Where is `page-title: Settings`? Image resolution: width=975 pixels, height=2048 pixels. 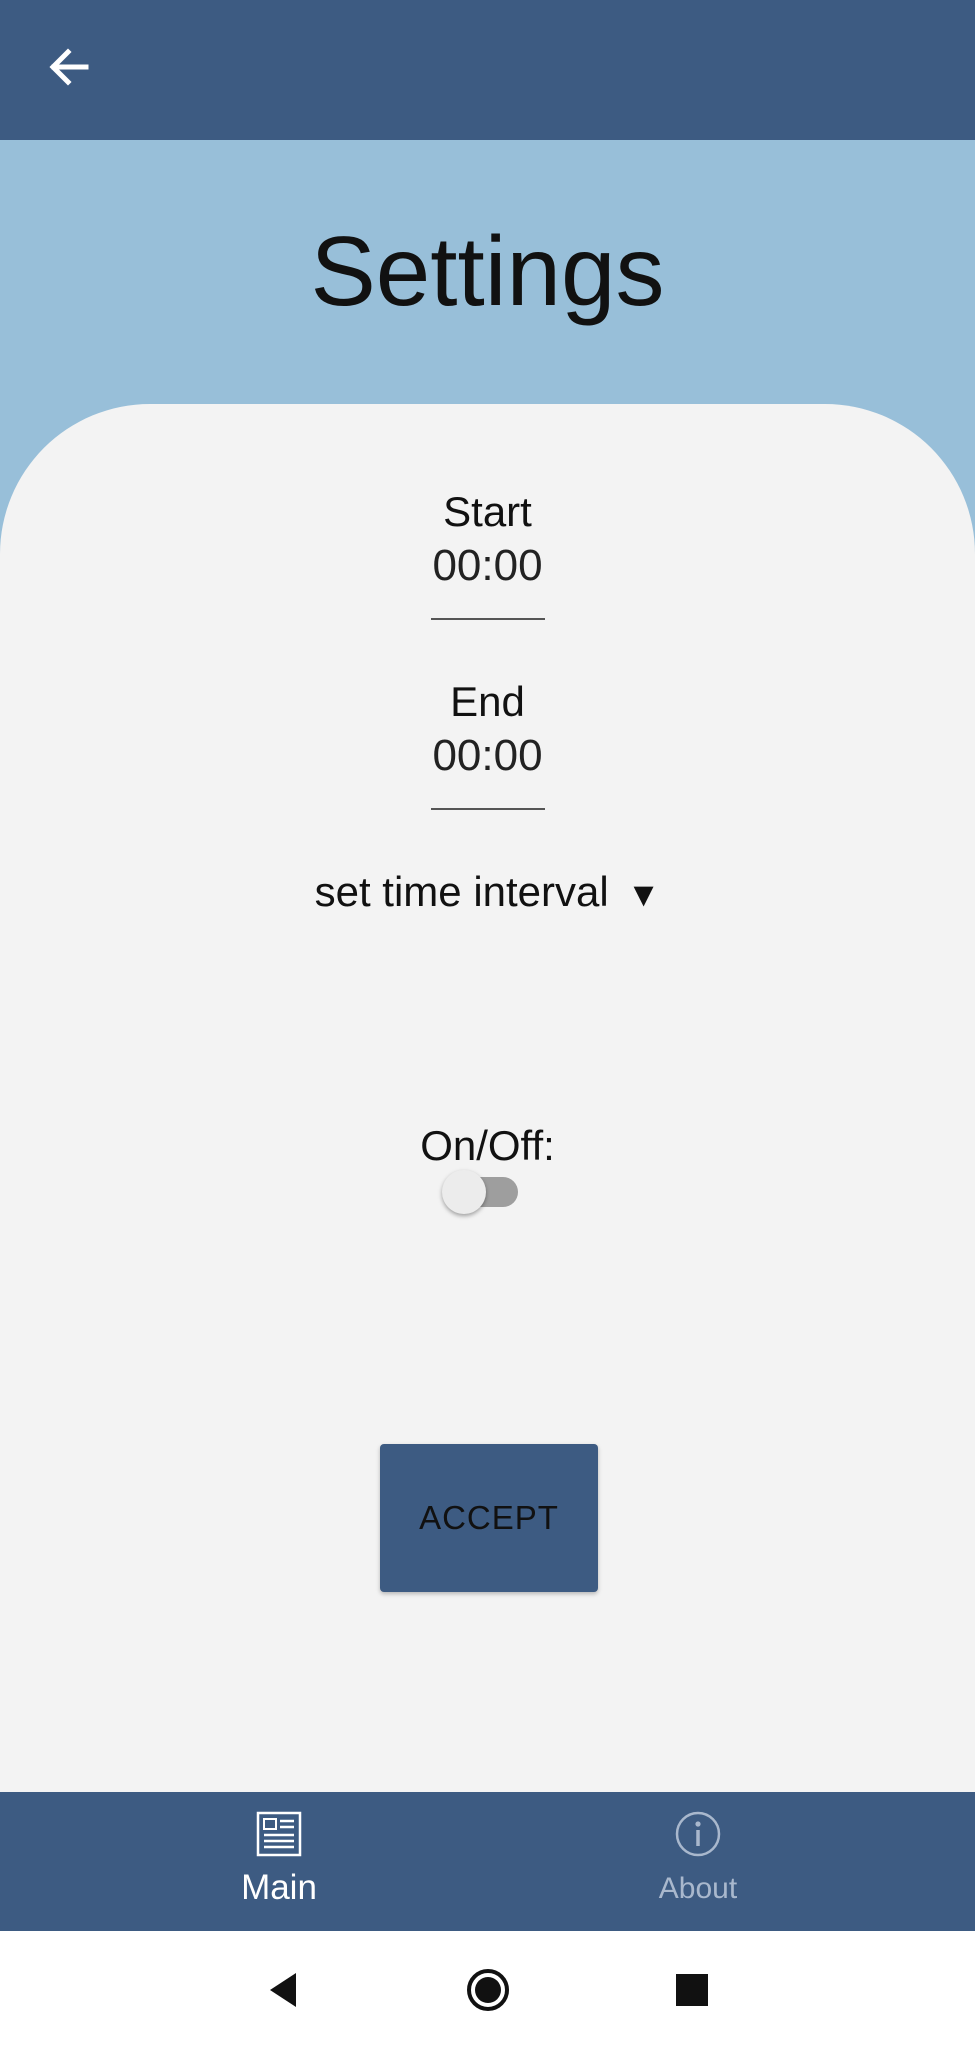
page-title: Settings is located at coordinates (487, 271).